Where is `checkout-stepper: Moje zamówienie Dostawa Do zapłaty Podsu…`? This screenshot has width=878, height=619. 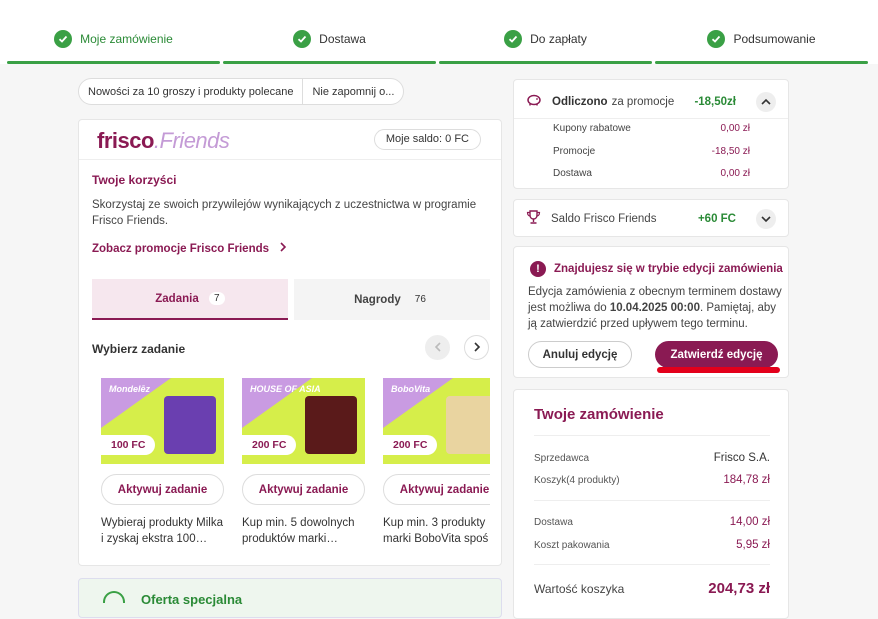
checkout-stepper: Moje zamówienie Dostawa Do zapłaty Podsu… is located at coordinates (439, 32).